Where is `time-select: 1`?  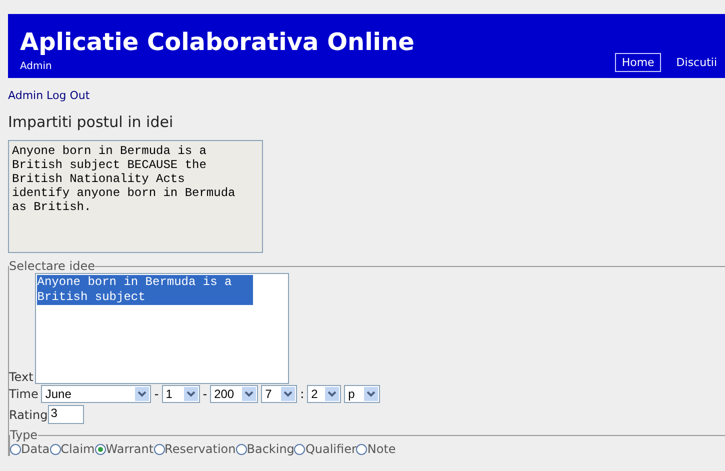
time-select: 1 is located at coordinates (181, 394).